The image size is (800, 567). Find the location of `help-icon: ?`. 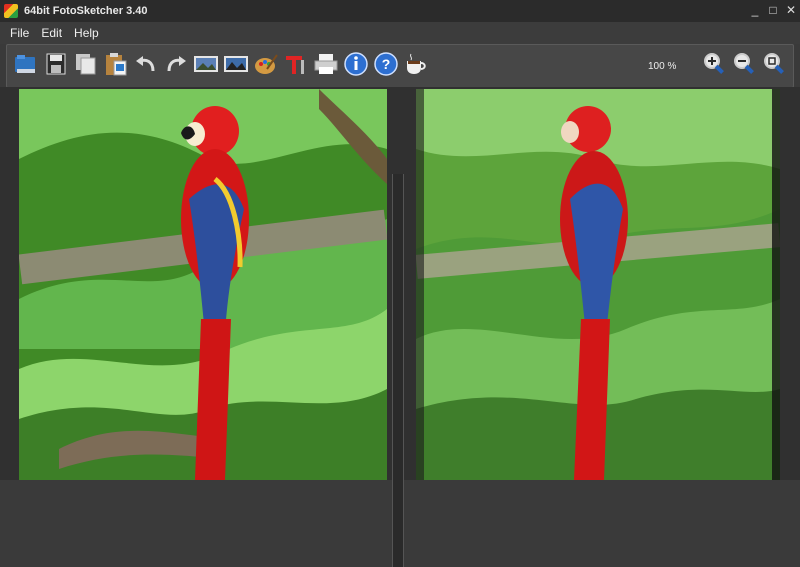

help-icon: ? is located at coordinates (386, 64).